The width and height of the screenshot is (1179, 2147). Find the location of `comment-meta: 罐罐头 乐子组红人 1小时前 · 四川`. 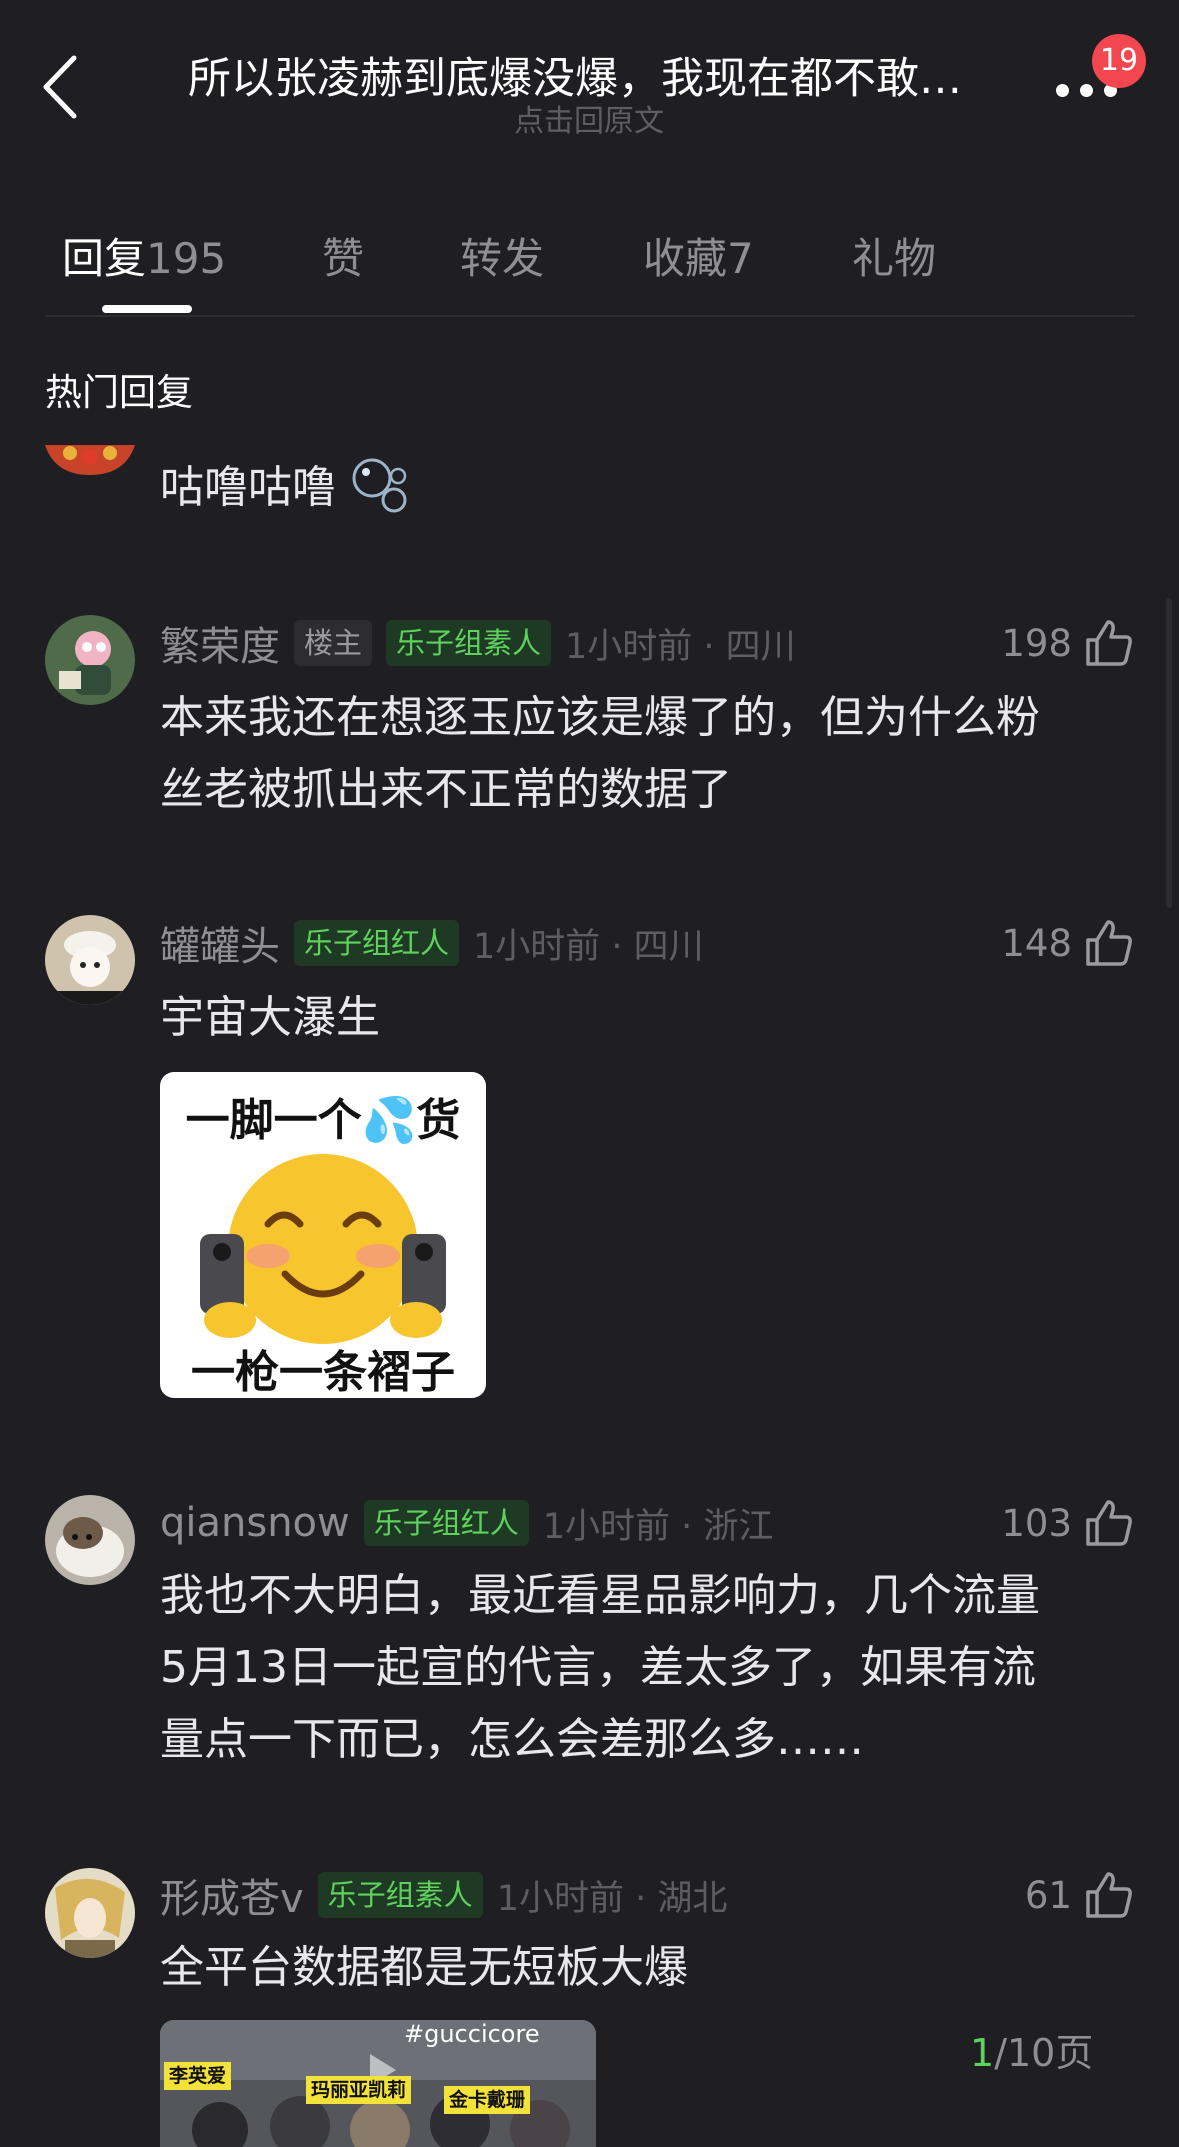

comment-meta: 罐罐头 乐子组红人 1小时前 · 四川 is located at coordinates (432, 944).